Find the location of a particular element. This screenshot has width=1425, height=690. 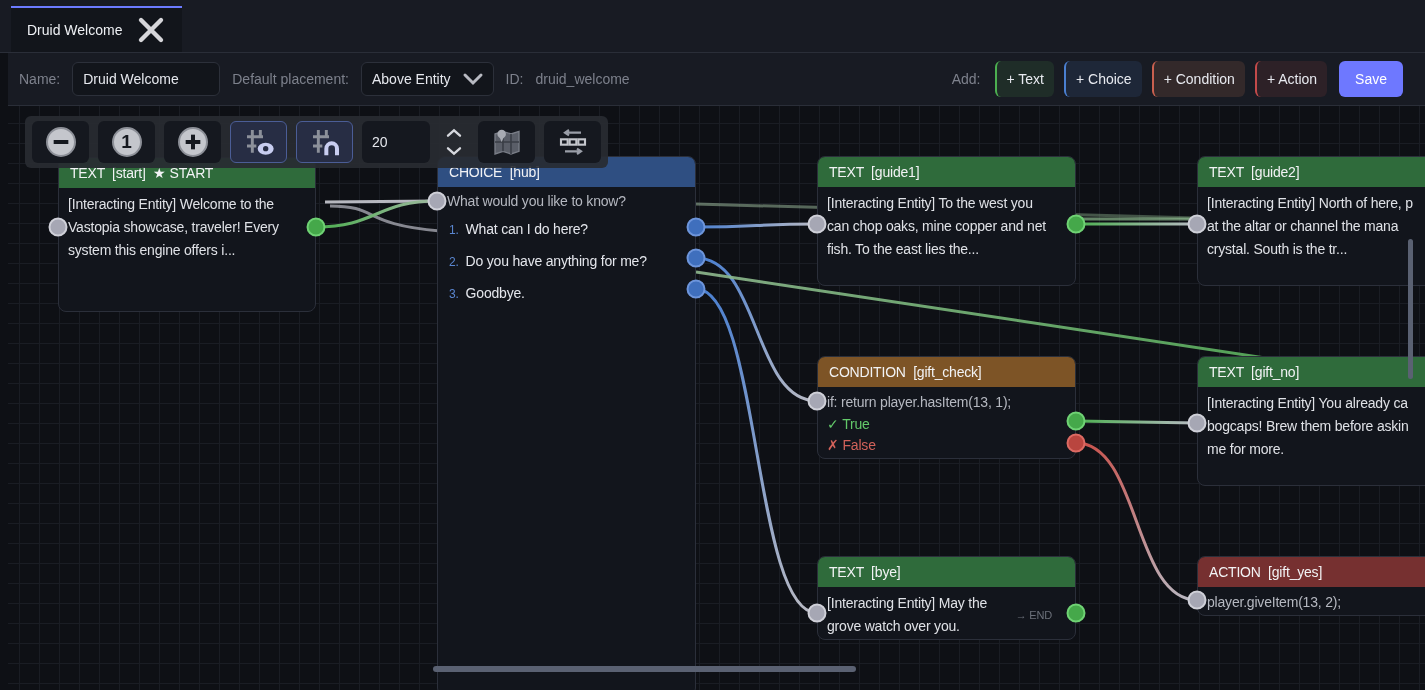

node-header: TEXT [guide2] is located at coordinates (1311, 172).